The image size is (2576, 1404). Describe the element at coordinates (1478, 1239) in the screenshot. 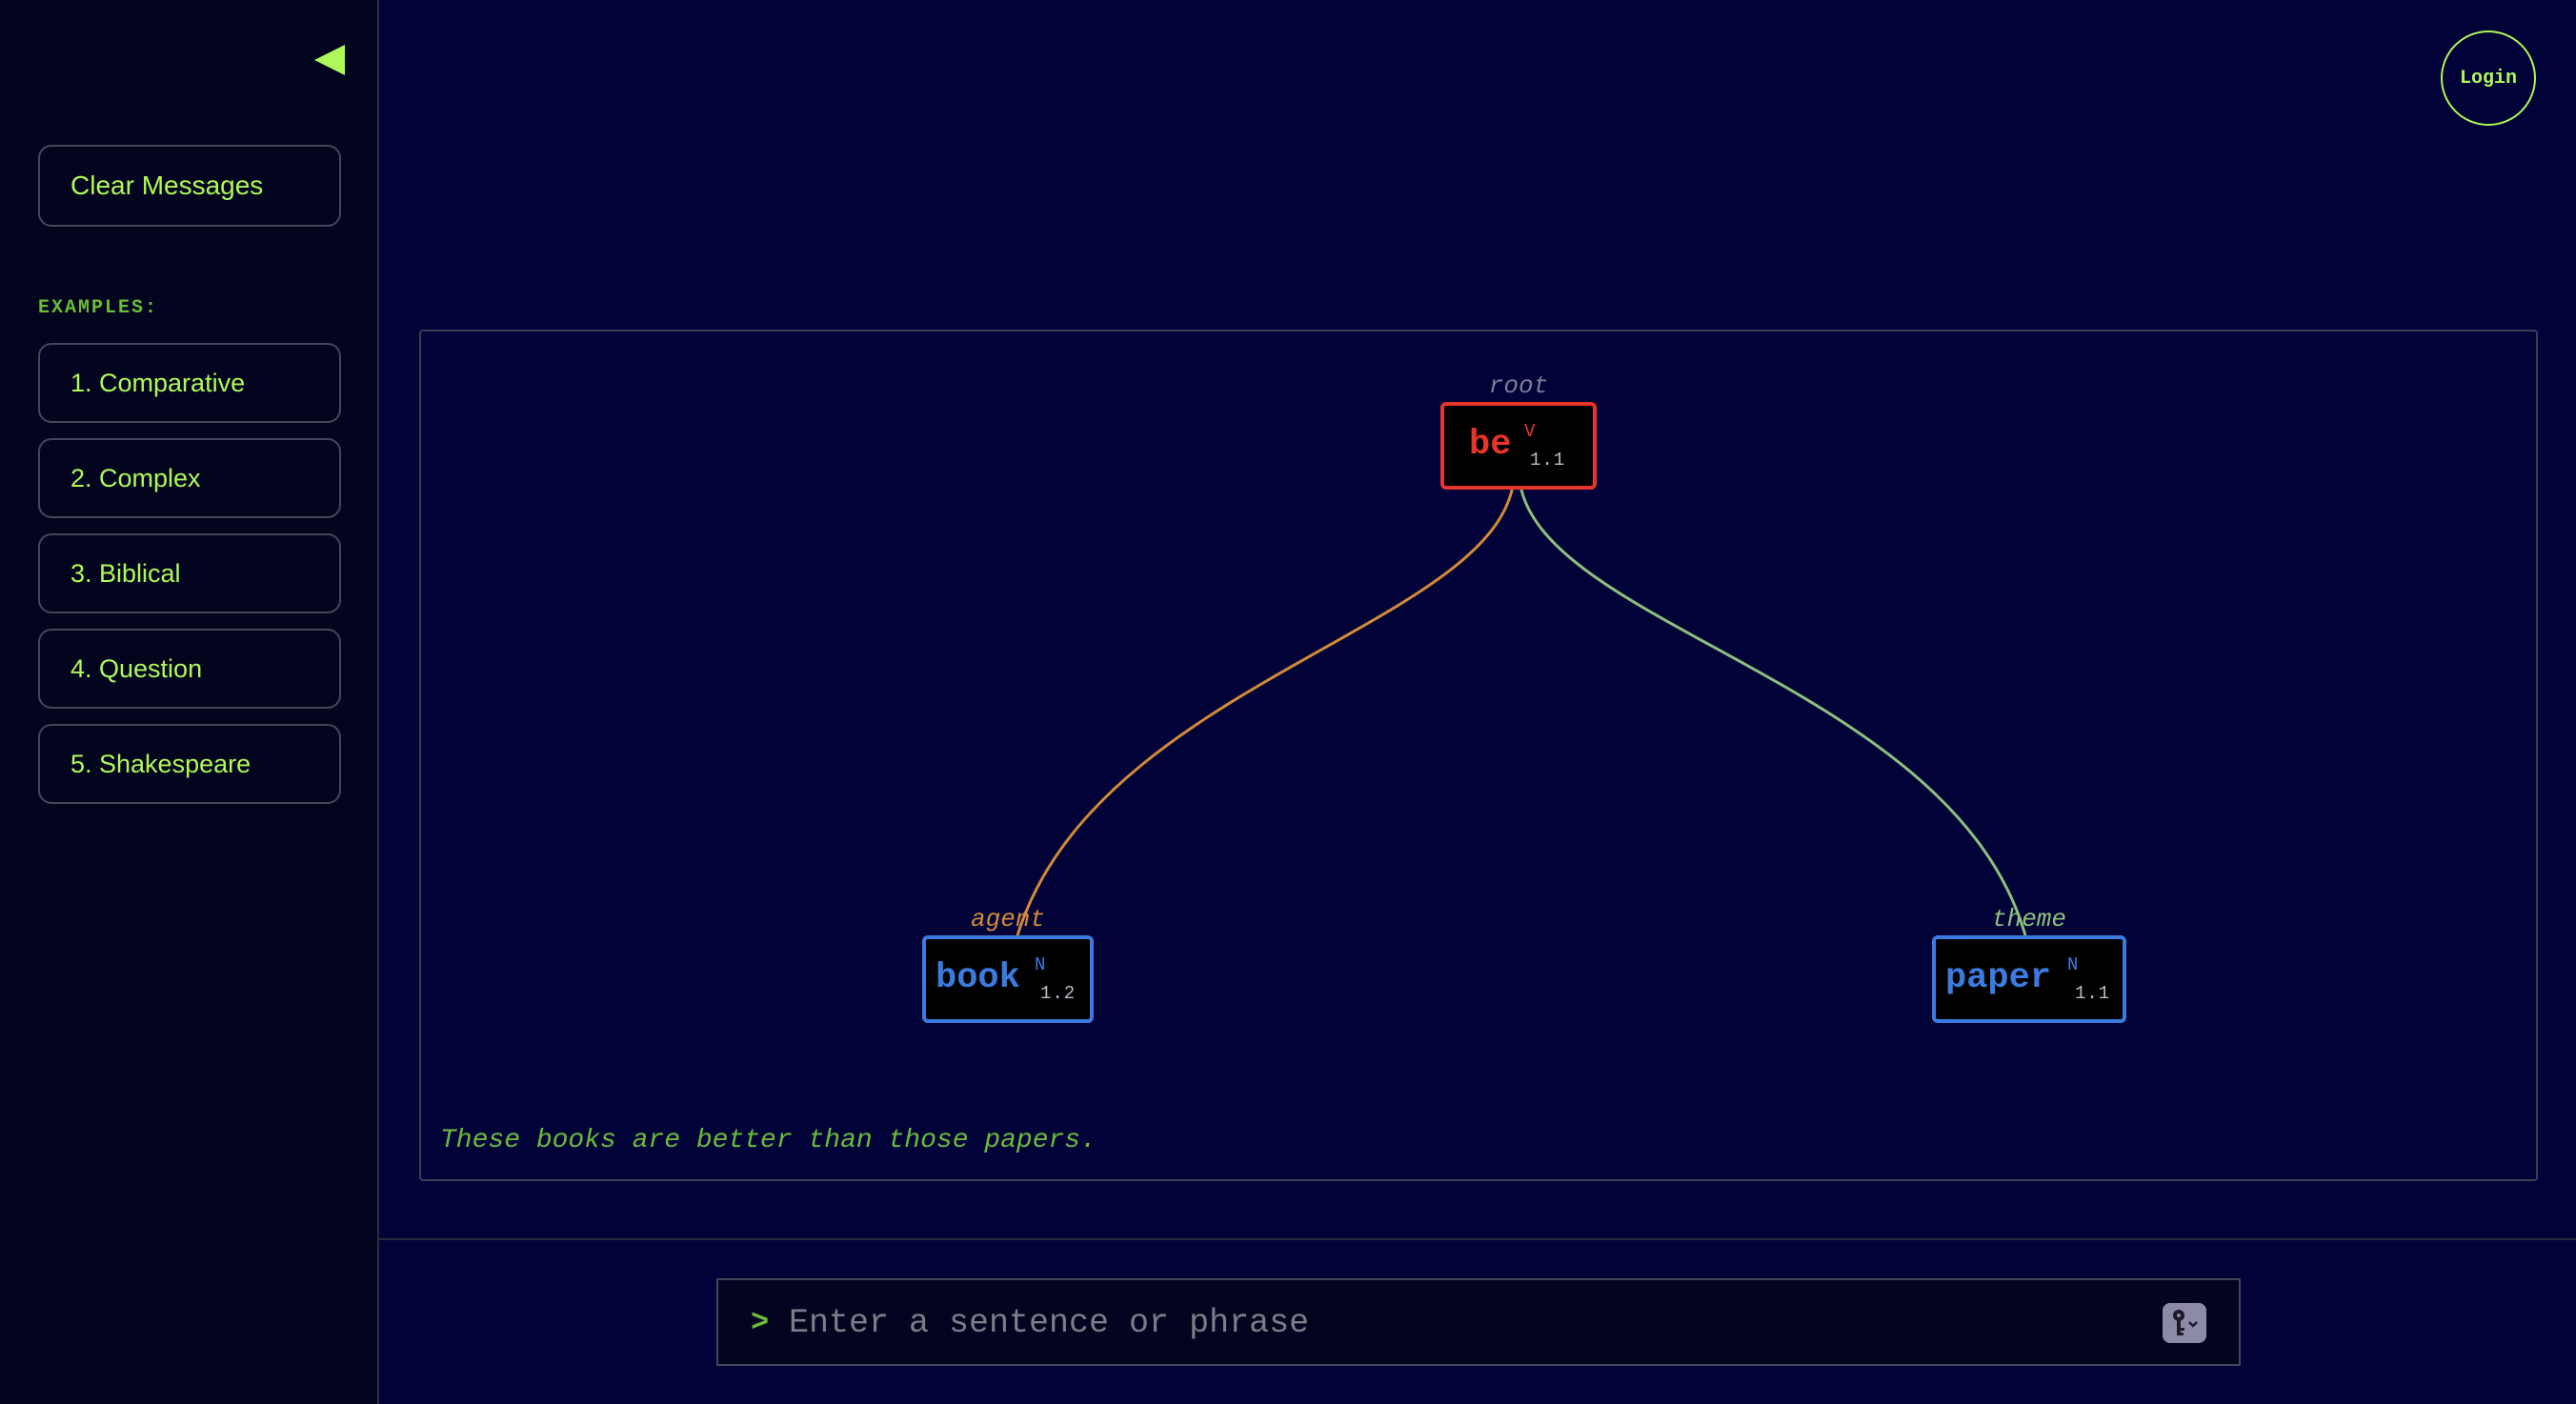

I see `divider` at that location.